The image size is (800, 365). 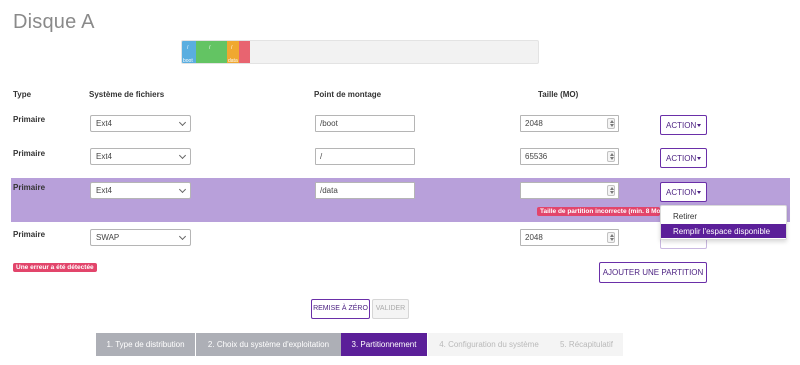 I want to click on menu-item-fill-space: Remplir l'espace disponible, so click(x=723, y=231).